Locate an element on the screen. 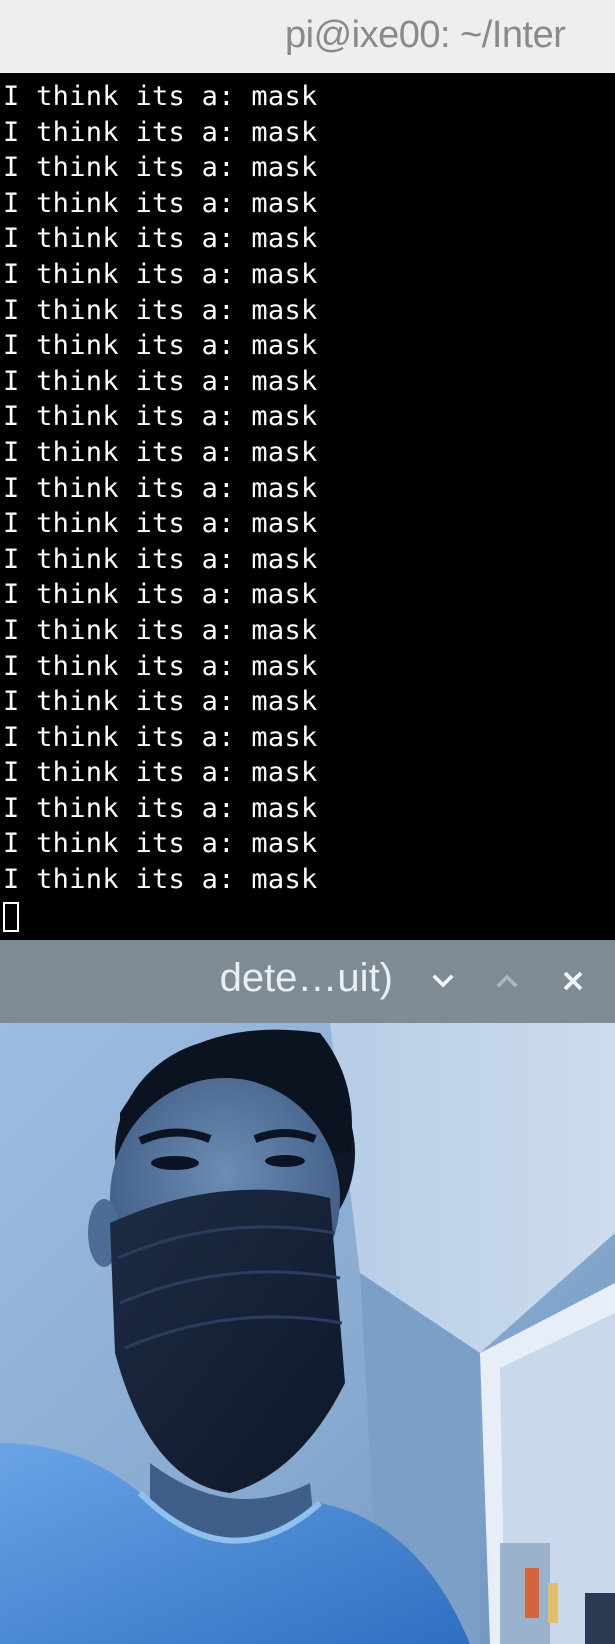  chevron-down-icon is located at coordinates (443, 981).